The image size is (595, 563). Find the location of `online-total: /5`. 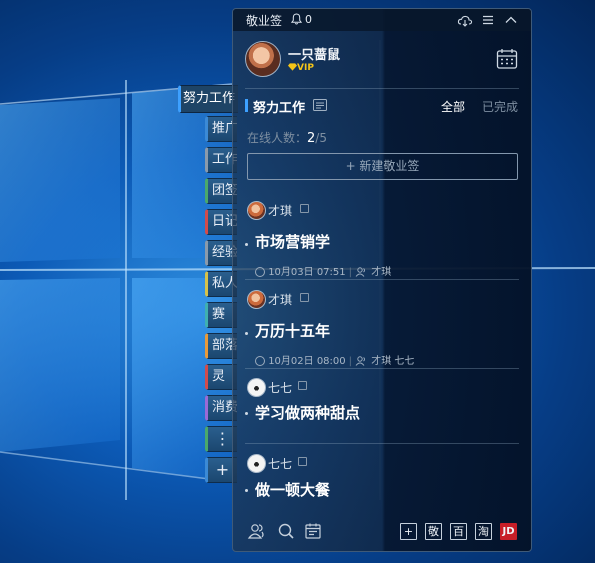

online-total: /5 is located at coordinates (321, 138).